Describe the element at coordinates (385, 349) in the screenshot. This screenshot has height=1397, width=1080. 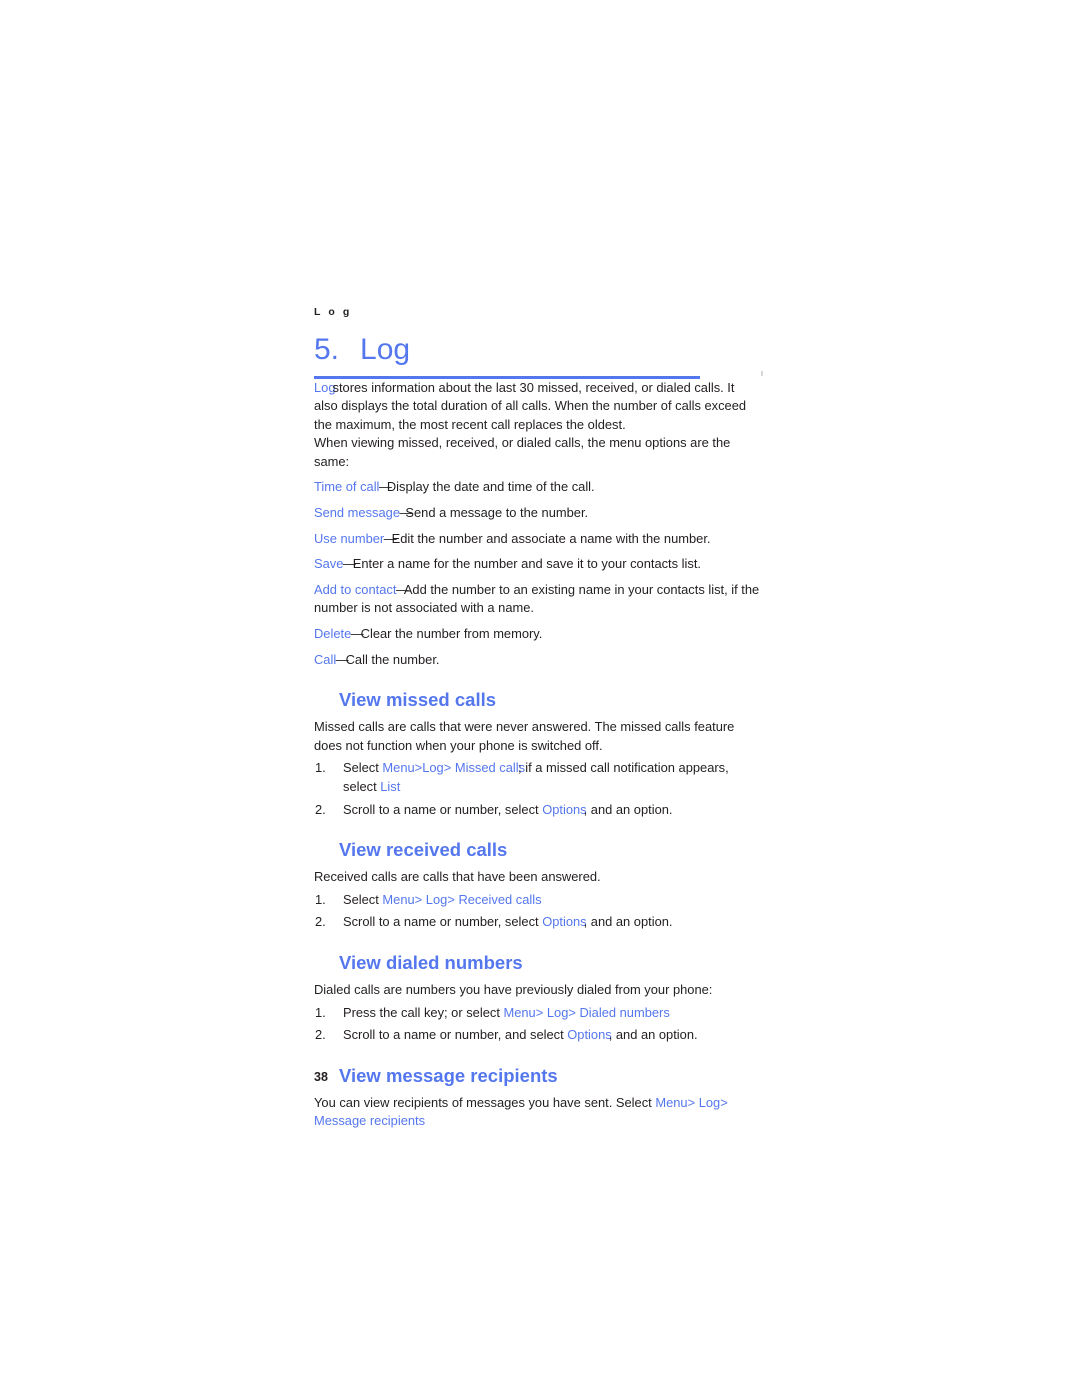
I see `chapter-title-text: Log` at that location.